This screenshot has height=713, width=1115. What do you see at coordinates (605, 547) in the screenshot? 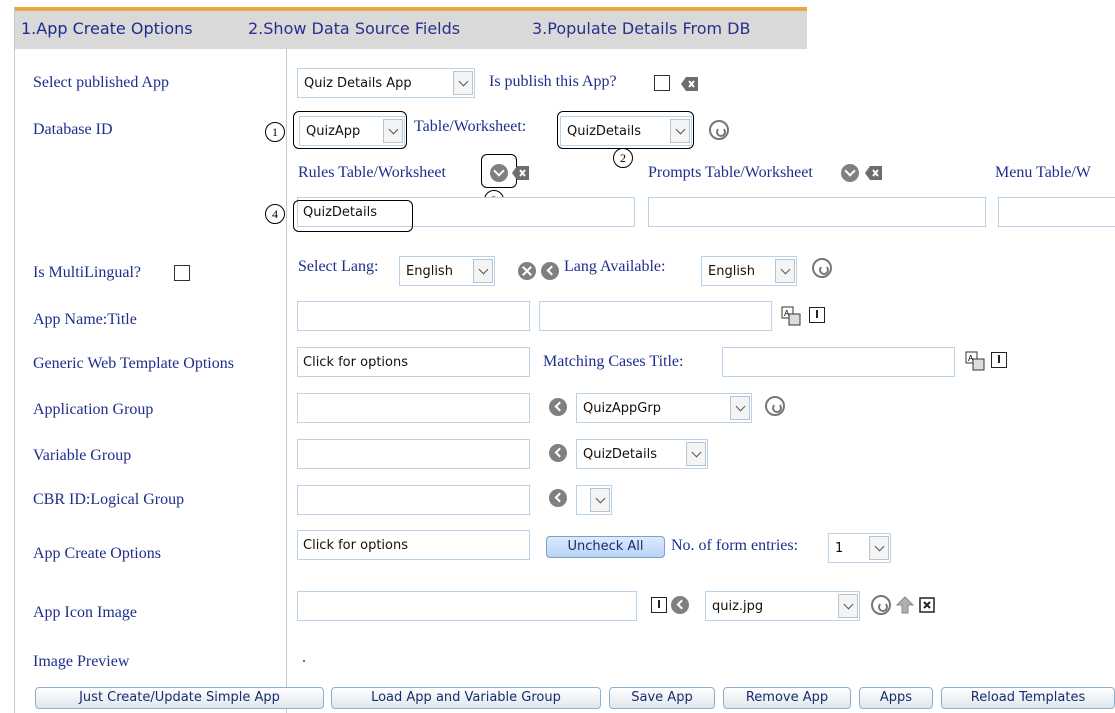
I see `uncheck-all-button: Uncheck All` at bounding box center [605, 547].